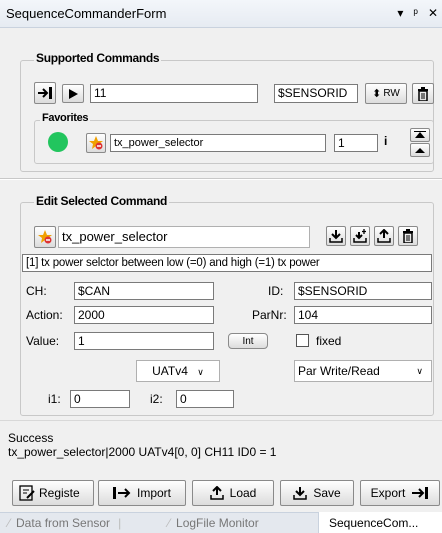  I want to click on download-plus-icon, so click(360, 236).